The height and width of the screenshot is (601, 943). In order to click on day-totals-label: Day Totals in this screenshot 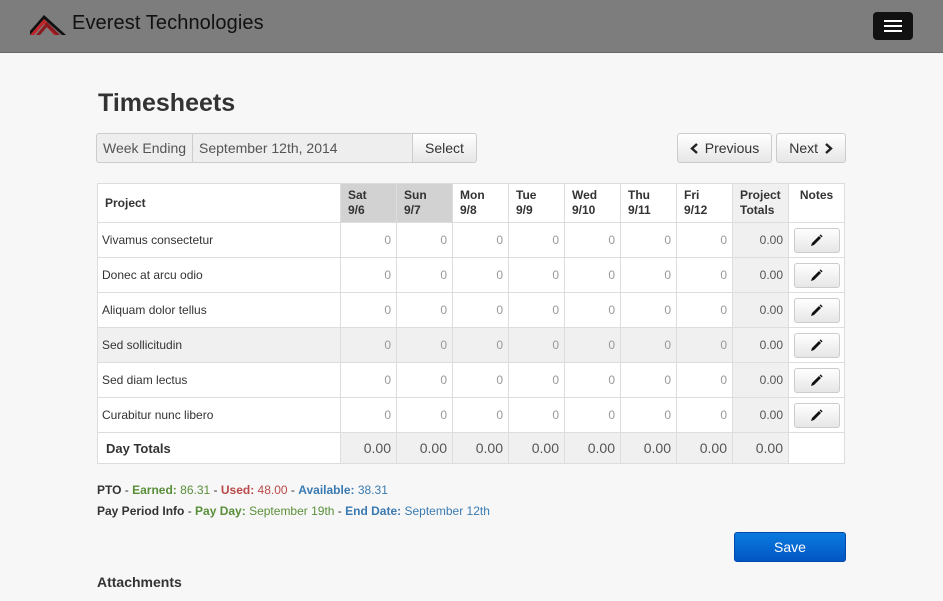, I will do `click(219, 448)`.